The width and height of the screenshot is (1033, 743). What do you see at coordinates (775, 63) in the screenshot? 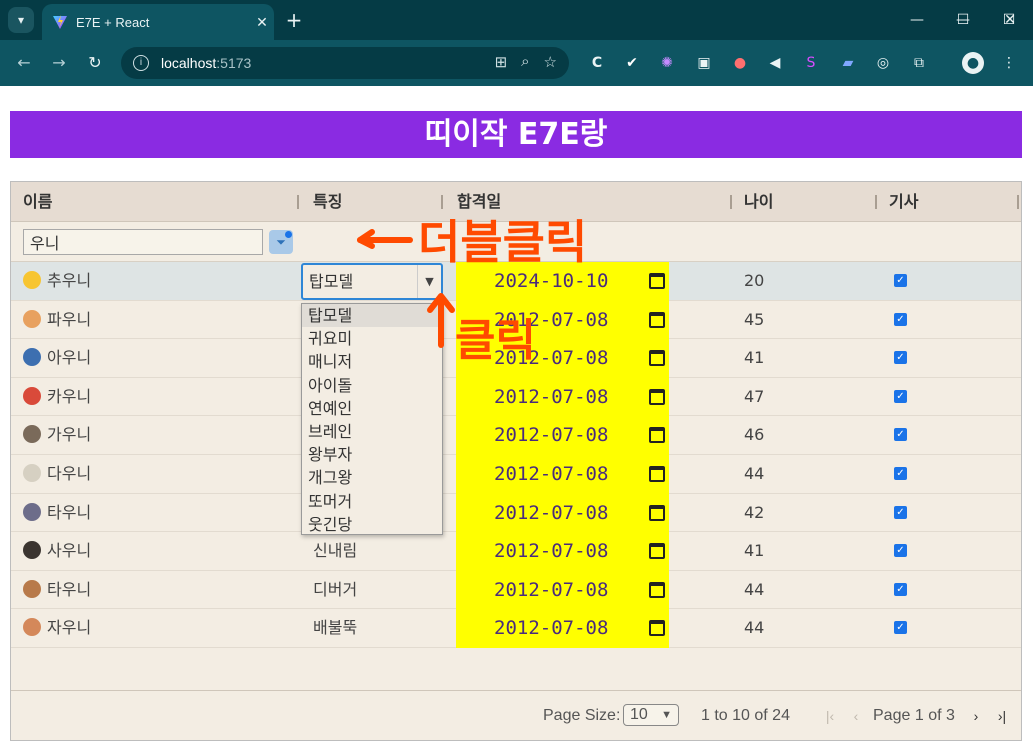
I see `extension-arrow-icon: ◀` at bounding box center [775, 63].